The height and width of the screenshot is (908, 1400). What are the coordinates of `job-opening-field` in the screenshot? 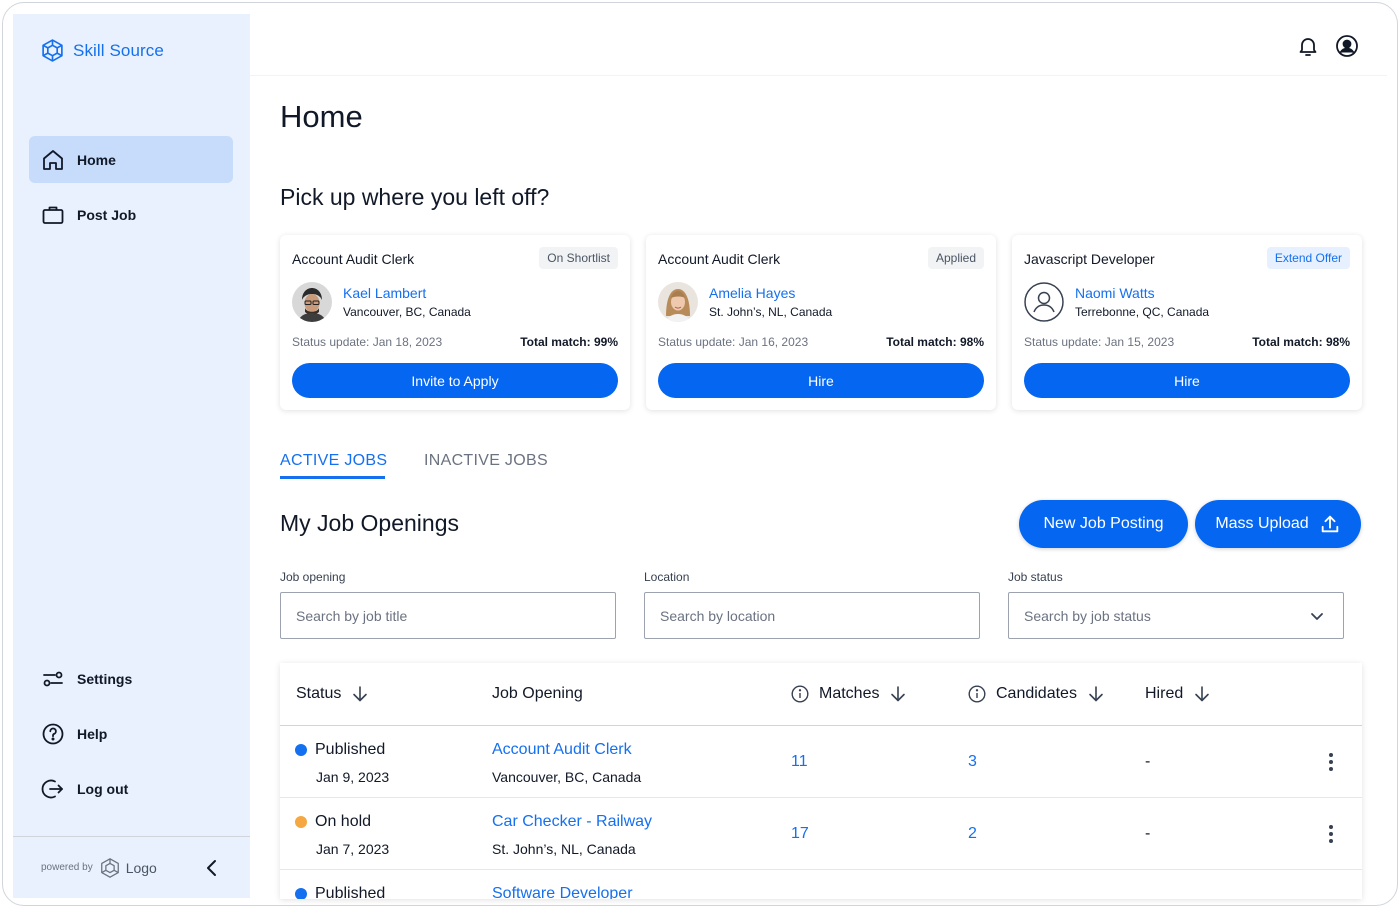 It's located at (448, 615).